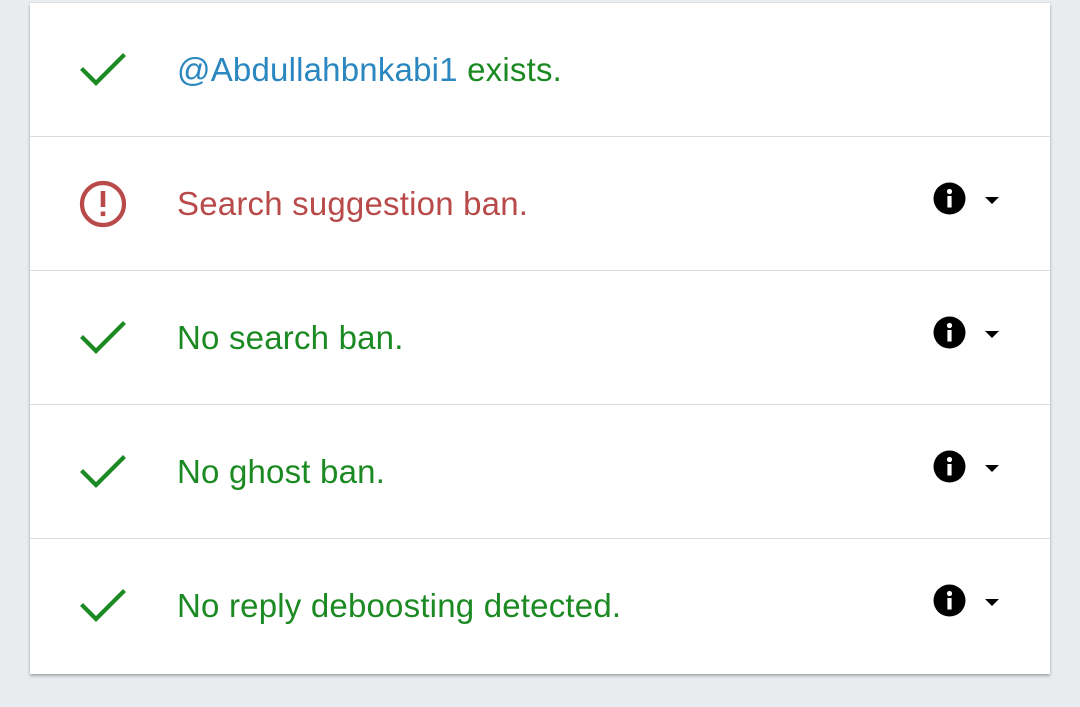 This screenshot has width=1080, height=707. Describe the element at coordinates (353, 203) in the screenshot. I see `result-text: Search suggestion ban.` at that location.